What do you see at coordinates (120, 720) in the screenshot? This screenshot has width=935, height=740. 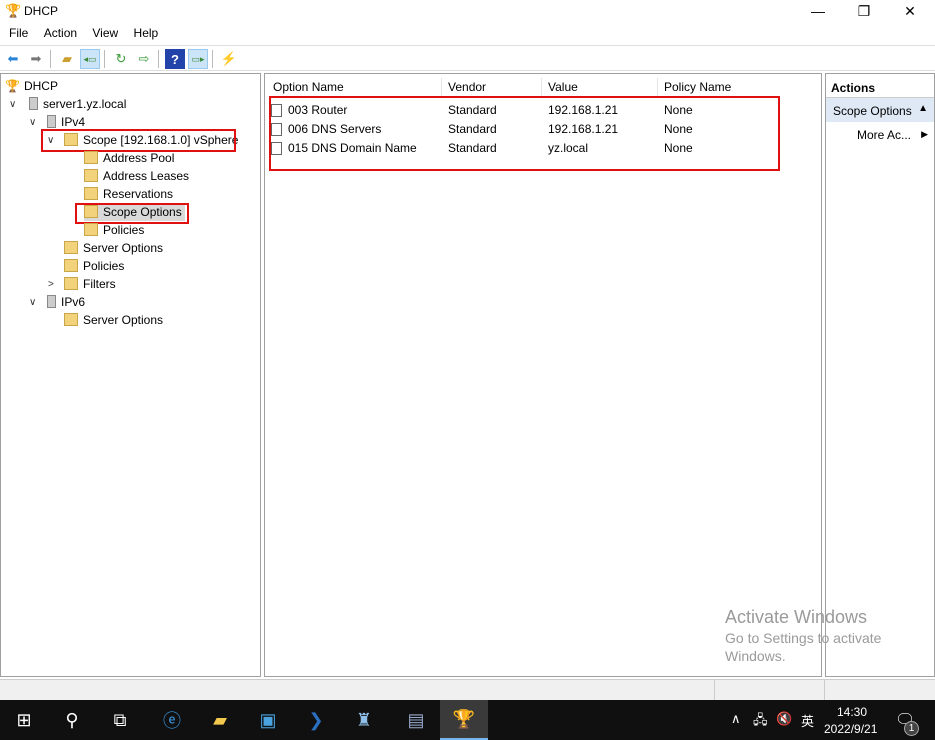 I see `task-view-icon: ⧉` at bounding box center [120, 720].